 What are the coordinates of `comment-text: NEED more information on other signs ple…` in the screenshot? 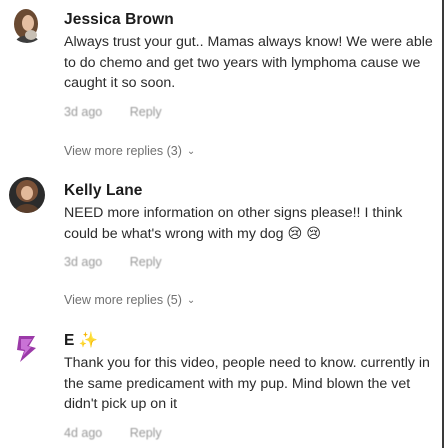 It's located at (233, 223).